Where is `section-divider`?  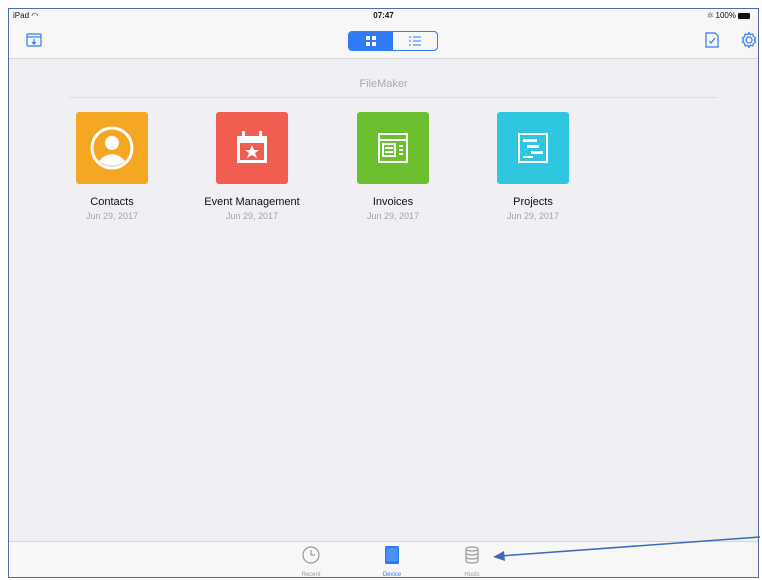 section-divider is located at coordinates (393, 97).